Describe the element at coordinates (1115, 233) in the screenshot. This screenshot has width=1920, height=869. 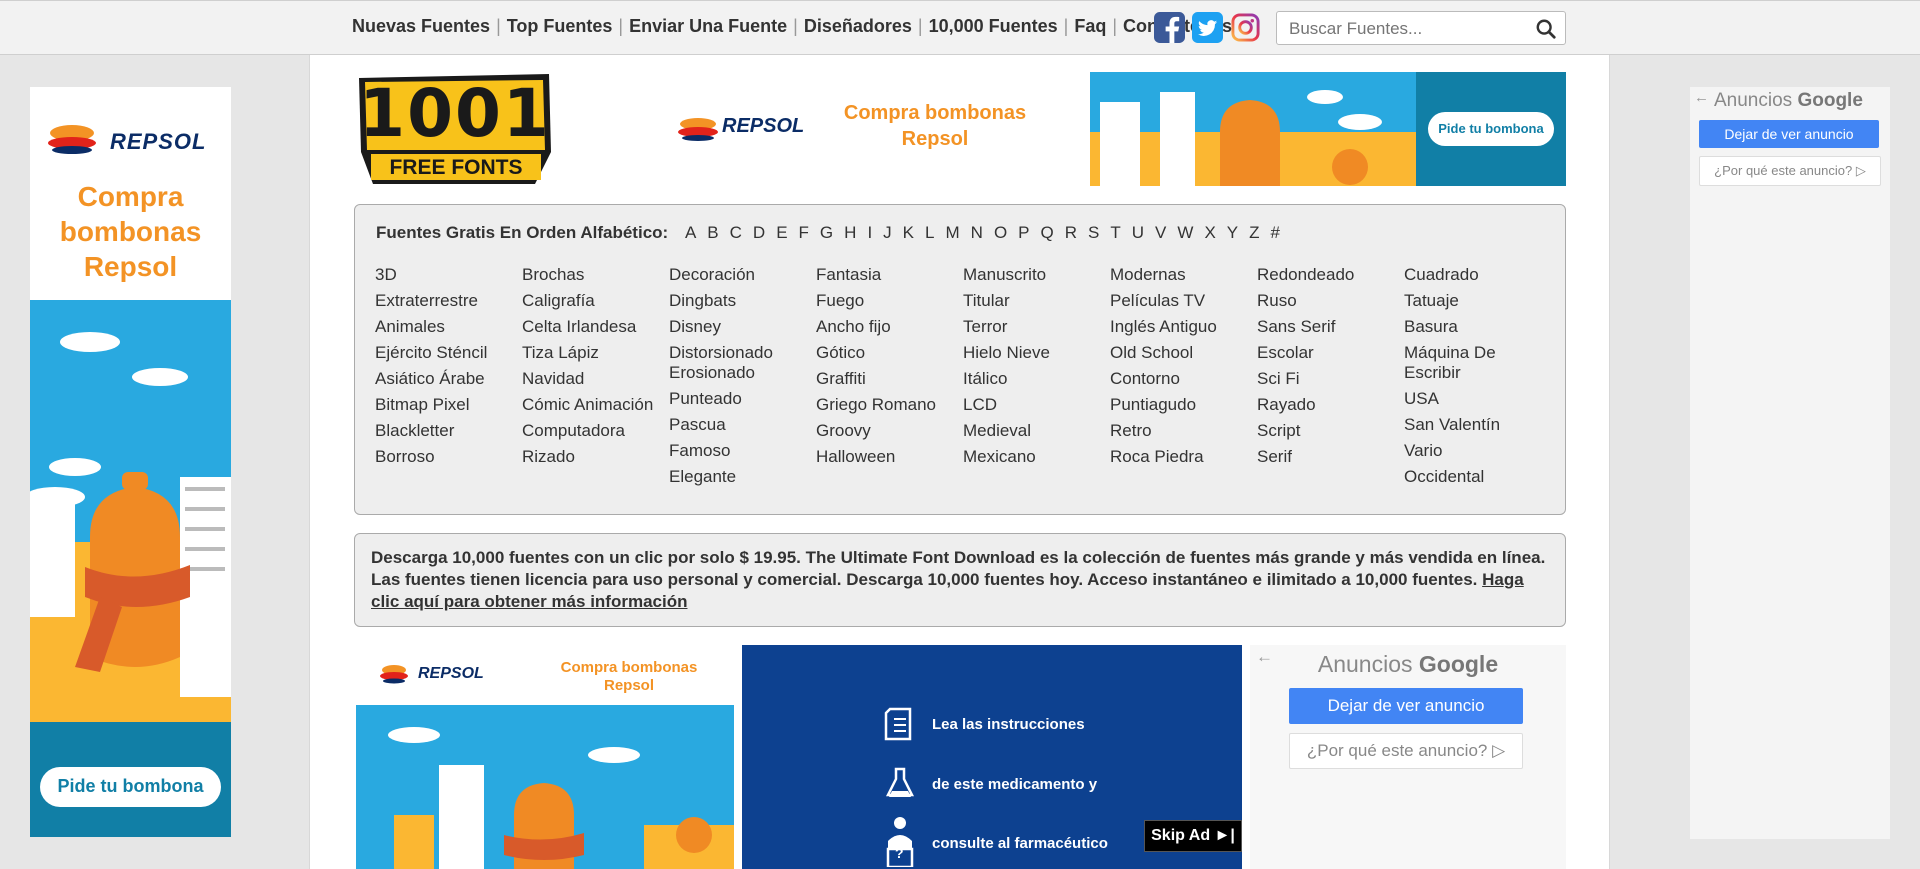
I see `letter-link: T` at that location.